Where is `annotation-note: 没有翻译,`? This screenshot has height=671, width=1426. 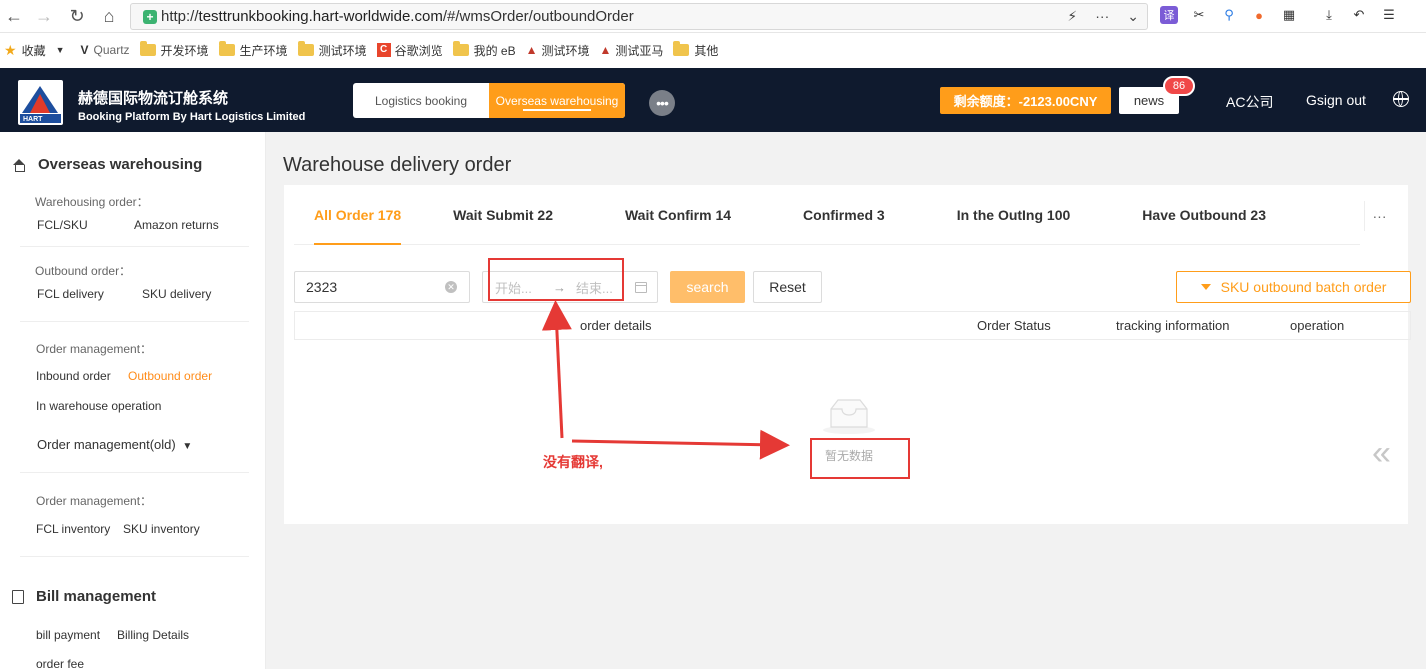
annotation-note: 没有翻译, is located at coordinates (573, 462).